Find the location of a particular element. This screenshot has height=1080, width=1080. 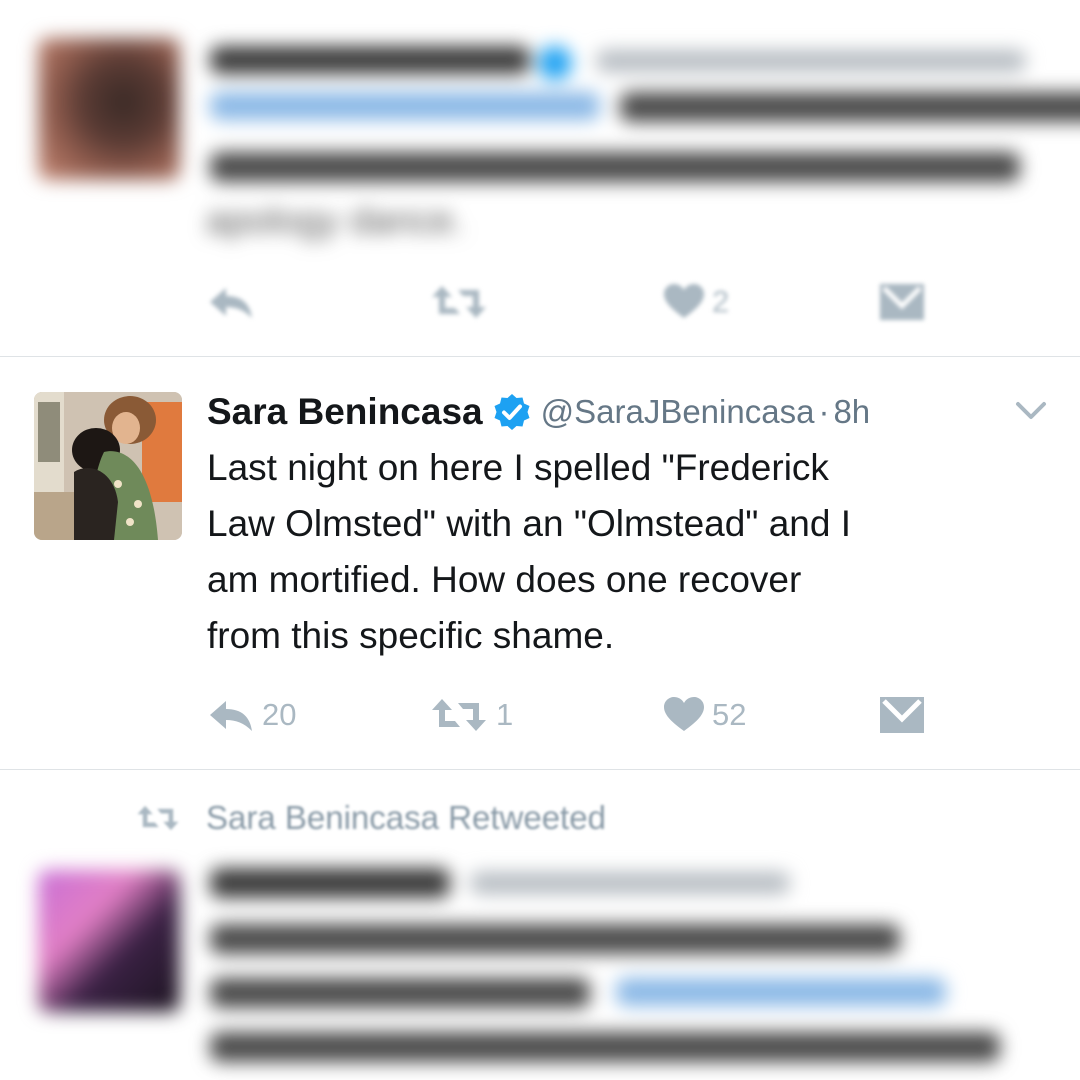

tweet-timestamp: 8h is located at coordinates (851, 412).